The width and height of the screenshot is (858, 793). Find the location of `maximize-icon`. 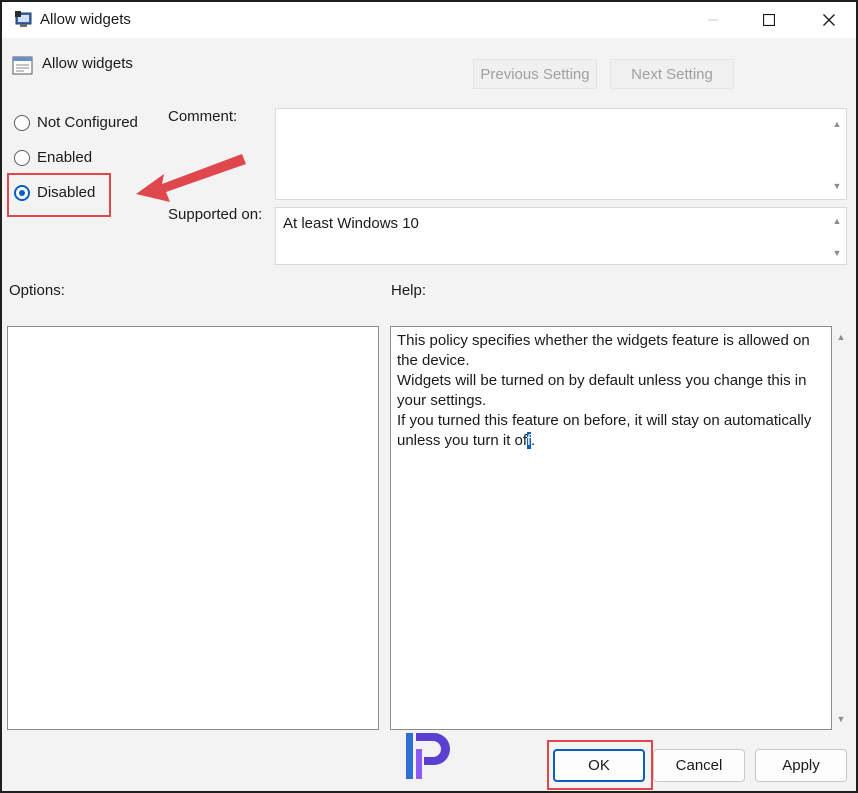

maximize-icon is located at coordinates (769, 20).